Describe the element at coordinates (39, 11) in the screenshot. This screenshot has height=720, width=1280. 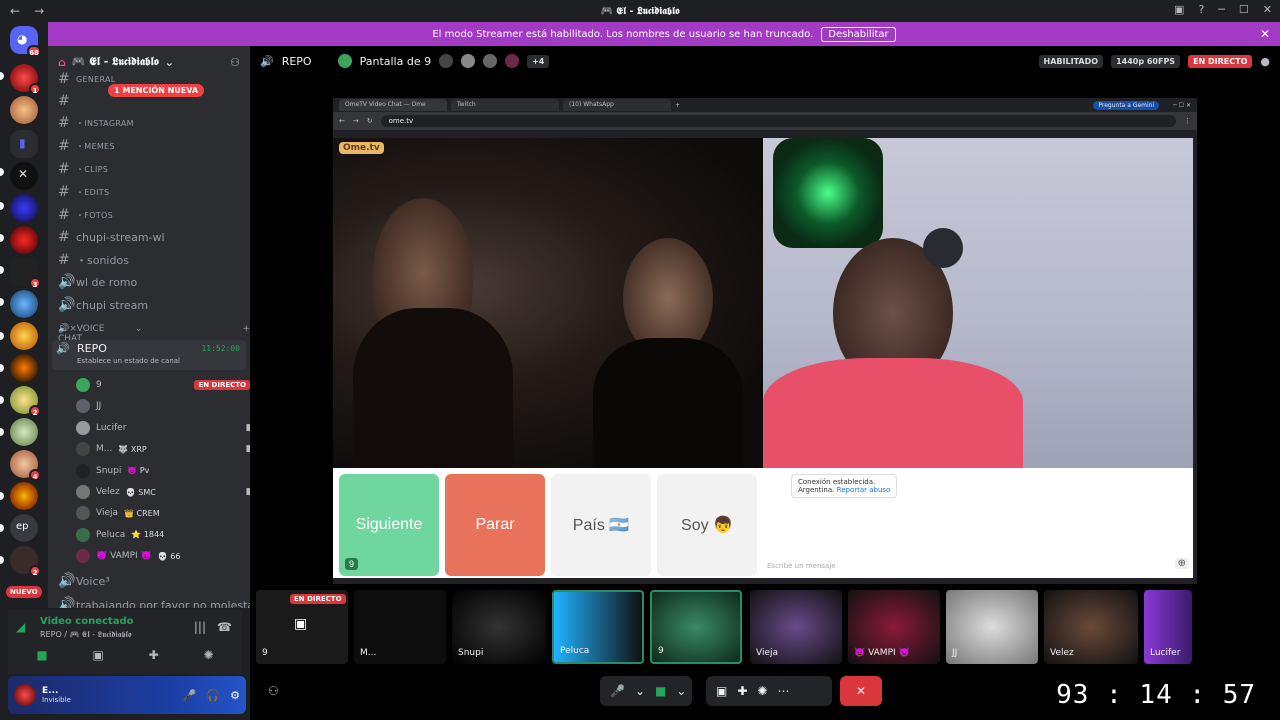
I see `forward-arrow-icon: →` at that location.